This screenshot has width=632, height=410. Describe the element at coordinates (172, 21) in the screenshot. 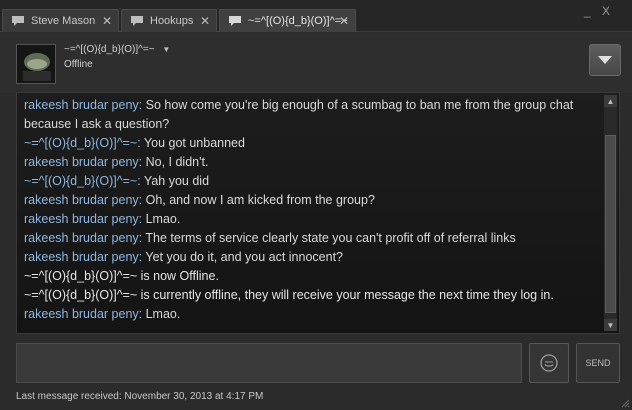

I see `tab-label: Hookups` at that location.